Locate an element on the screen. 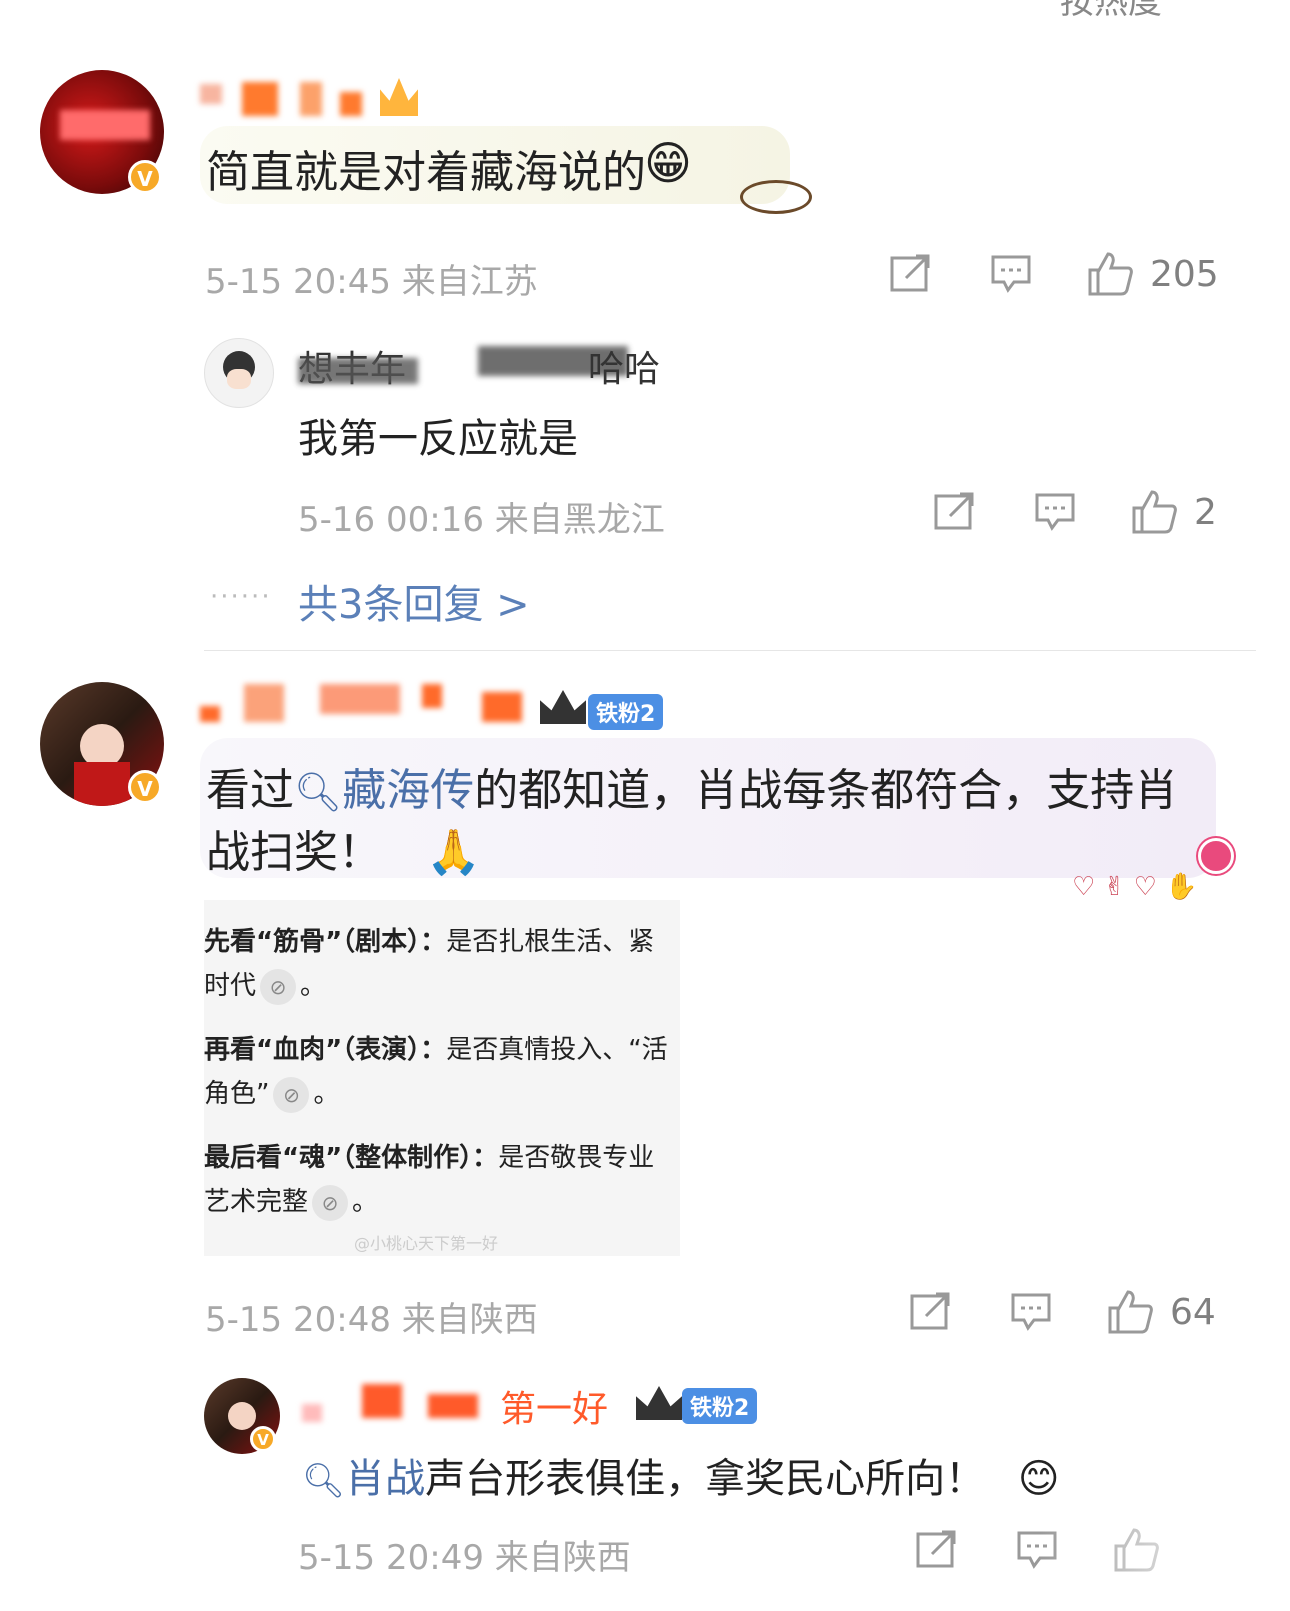 Image resolution: width=1290 pixels, height=1611 pixels. hands-decoration-icon: ♡ ✌ ♡ ✋ is located at coordinates (1135, 887).